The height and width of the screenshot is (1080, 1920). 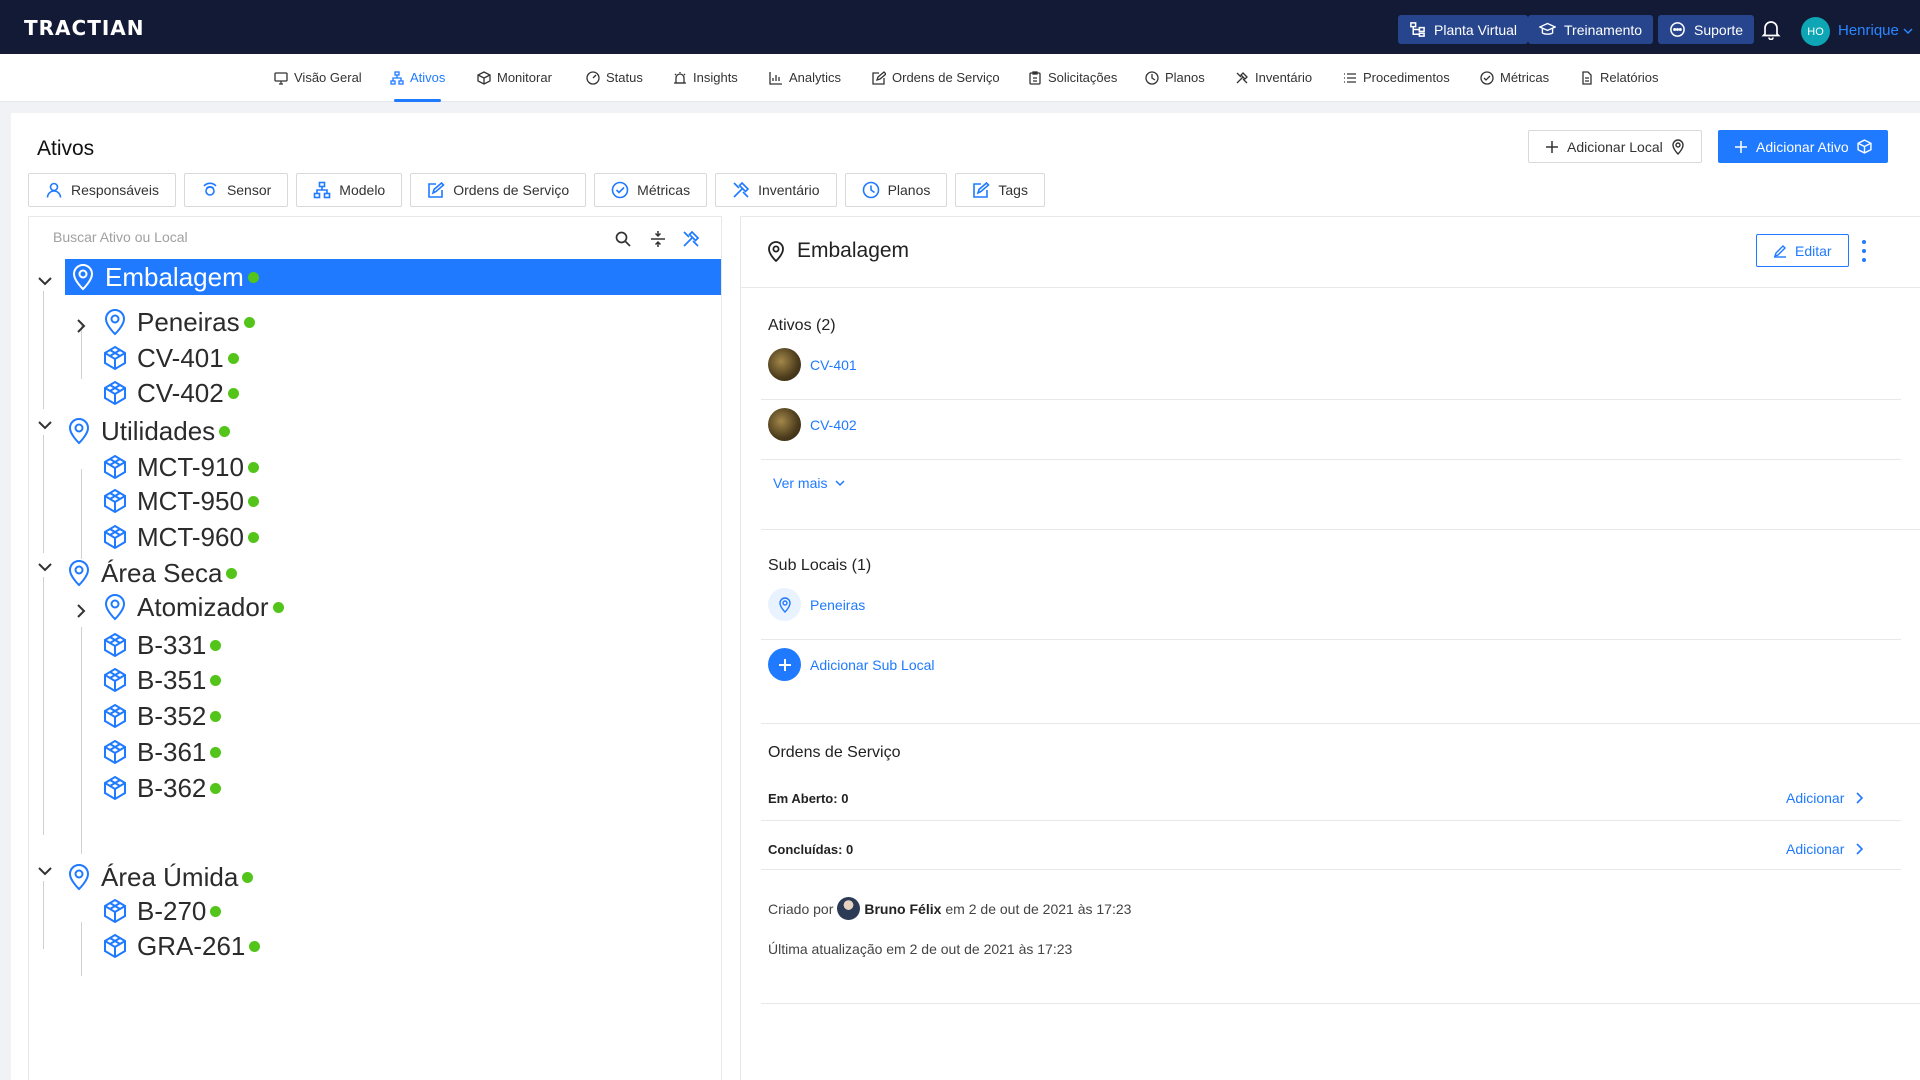 I want to click on tree-node-mct-910: MCT-910, so click(x=180, y=467).